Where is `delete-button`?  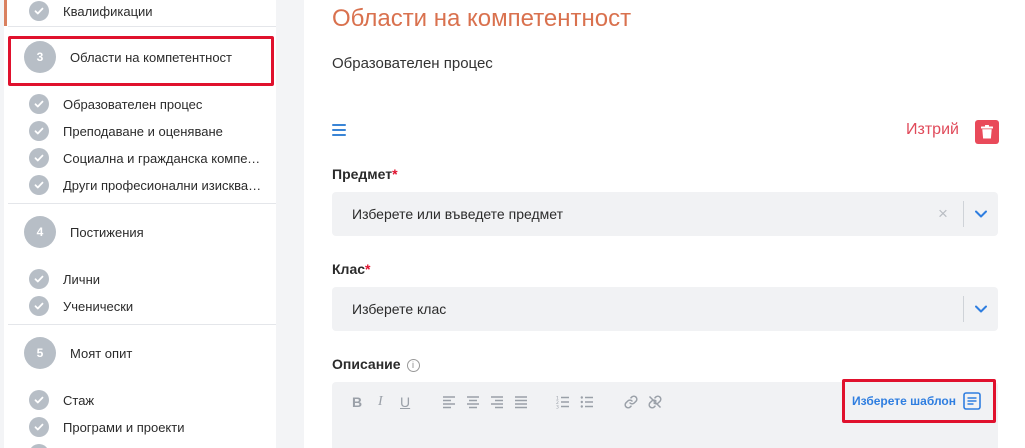 delete-button is located at coordinates (987, 132).